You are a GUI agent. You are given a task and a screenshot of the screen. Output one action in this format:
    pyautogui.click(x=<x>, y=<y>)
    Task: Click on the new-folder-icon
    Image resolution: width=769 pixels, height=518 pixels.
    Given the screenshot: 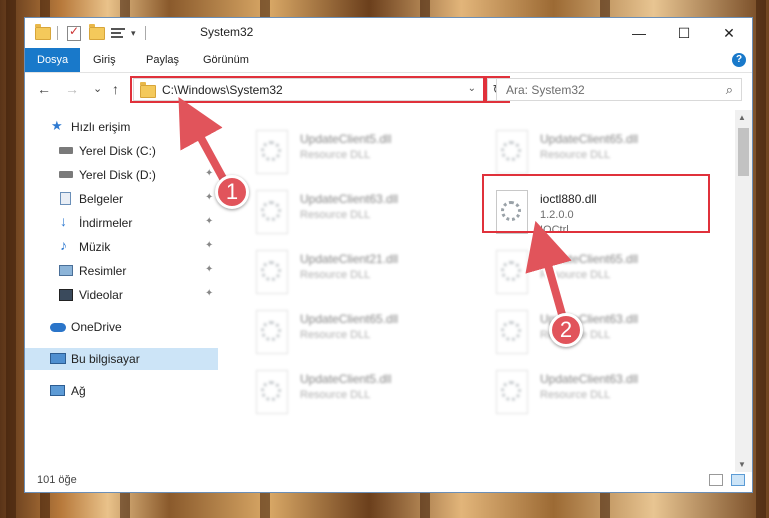 What is the action you would take?
    pyautogui.click(x=97, y=32)
    